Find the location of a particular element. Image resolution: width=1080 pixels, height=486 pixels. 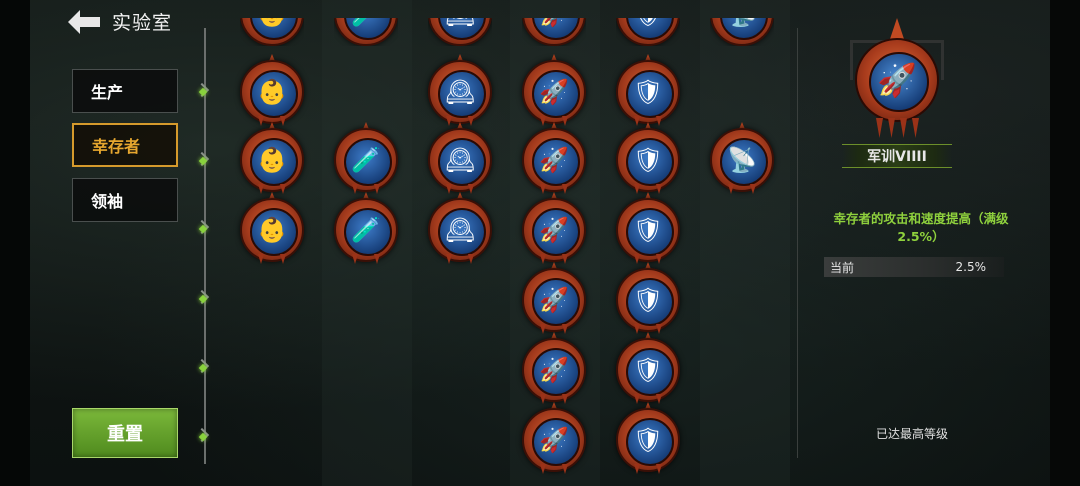

panel-divider is located at coordinates (797, 243).